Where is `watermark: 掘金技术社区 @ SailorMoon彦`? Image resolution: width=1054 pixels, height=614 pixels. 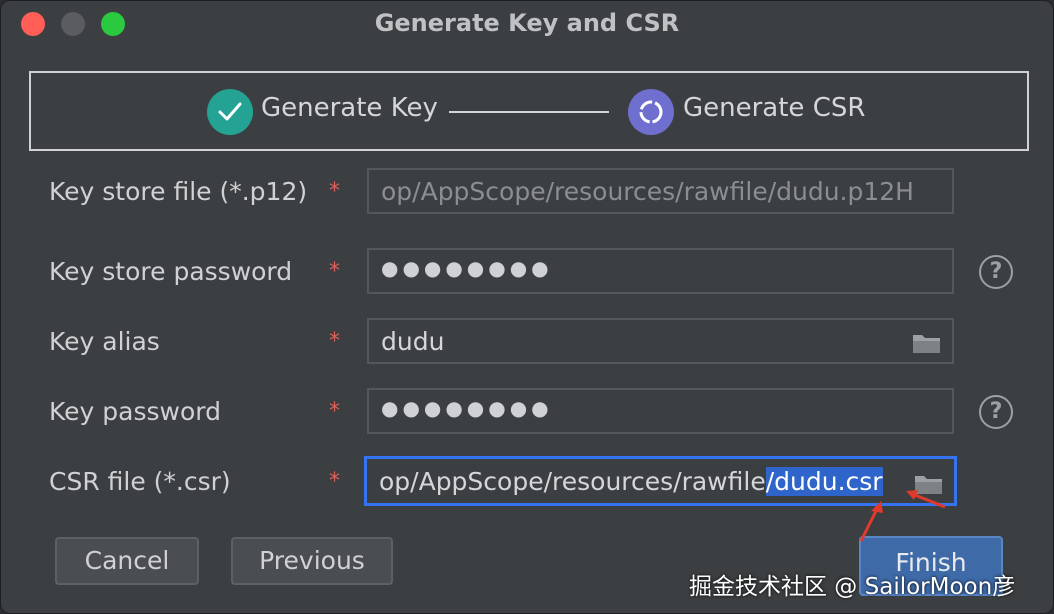 watermark: 掘金技术社区 @ SailorMoon彦 is located at coordinates (852, 587).